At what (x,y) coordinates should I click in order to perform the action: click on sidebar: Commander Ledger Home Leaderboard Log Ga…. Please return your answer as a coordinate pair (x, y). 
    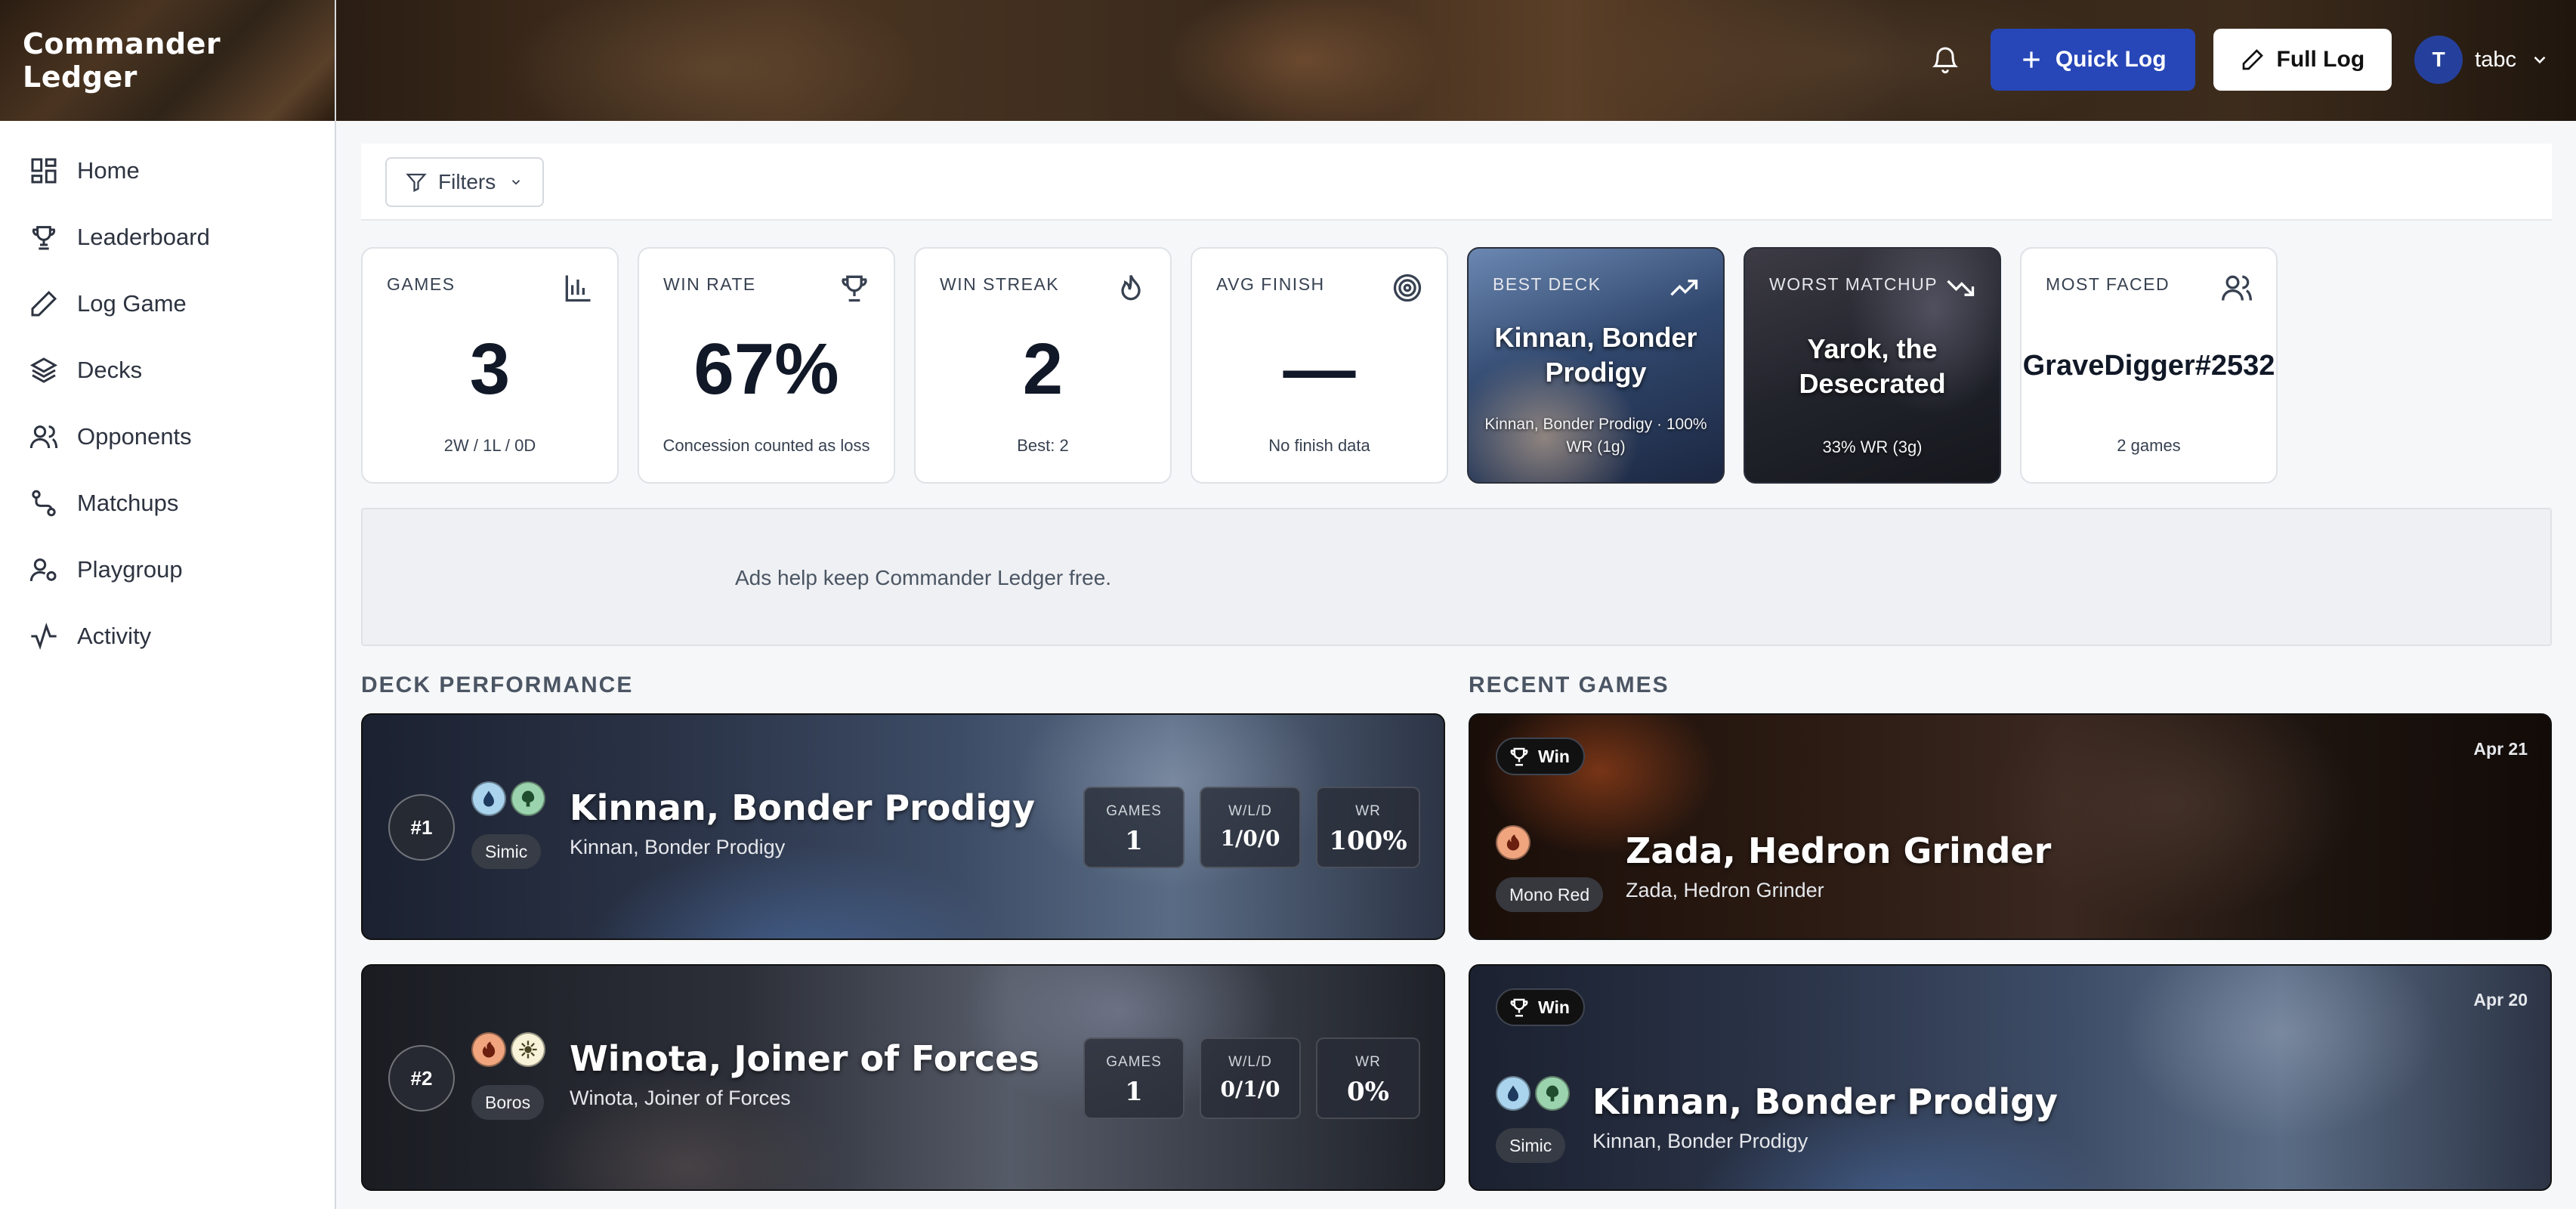
    Looking at the image, I should click on (168, 604).